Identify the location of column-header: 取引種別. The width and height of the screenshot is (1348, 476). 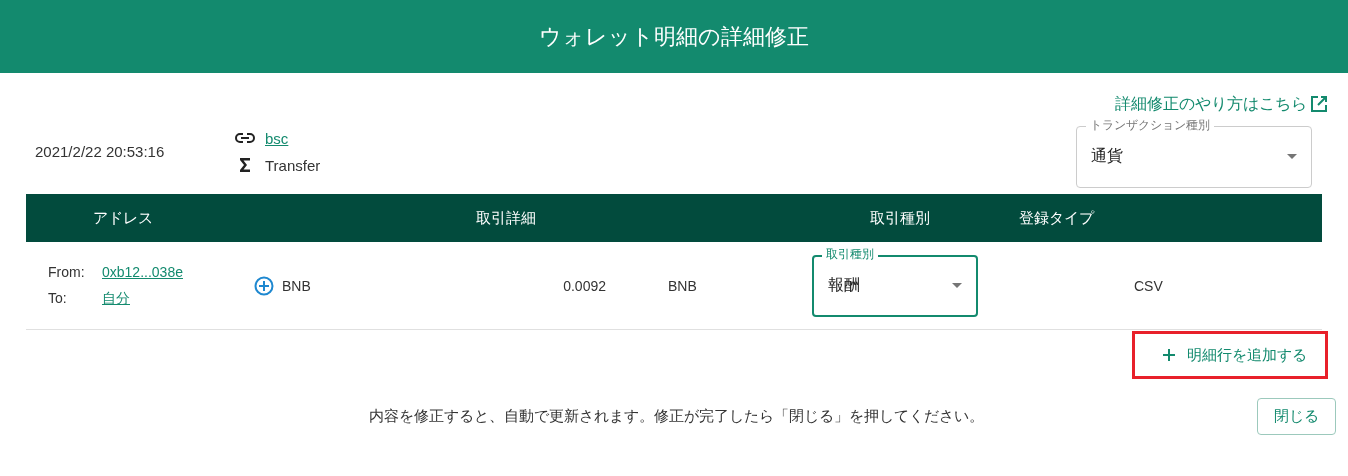
(900, 218).